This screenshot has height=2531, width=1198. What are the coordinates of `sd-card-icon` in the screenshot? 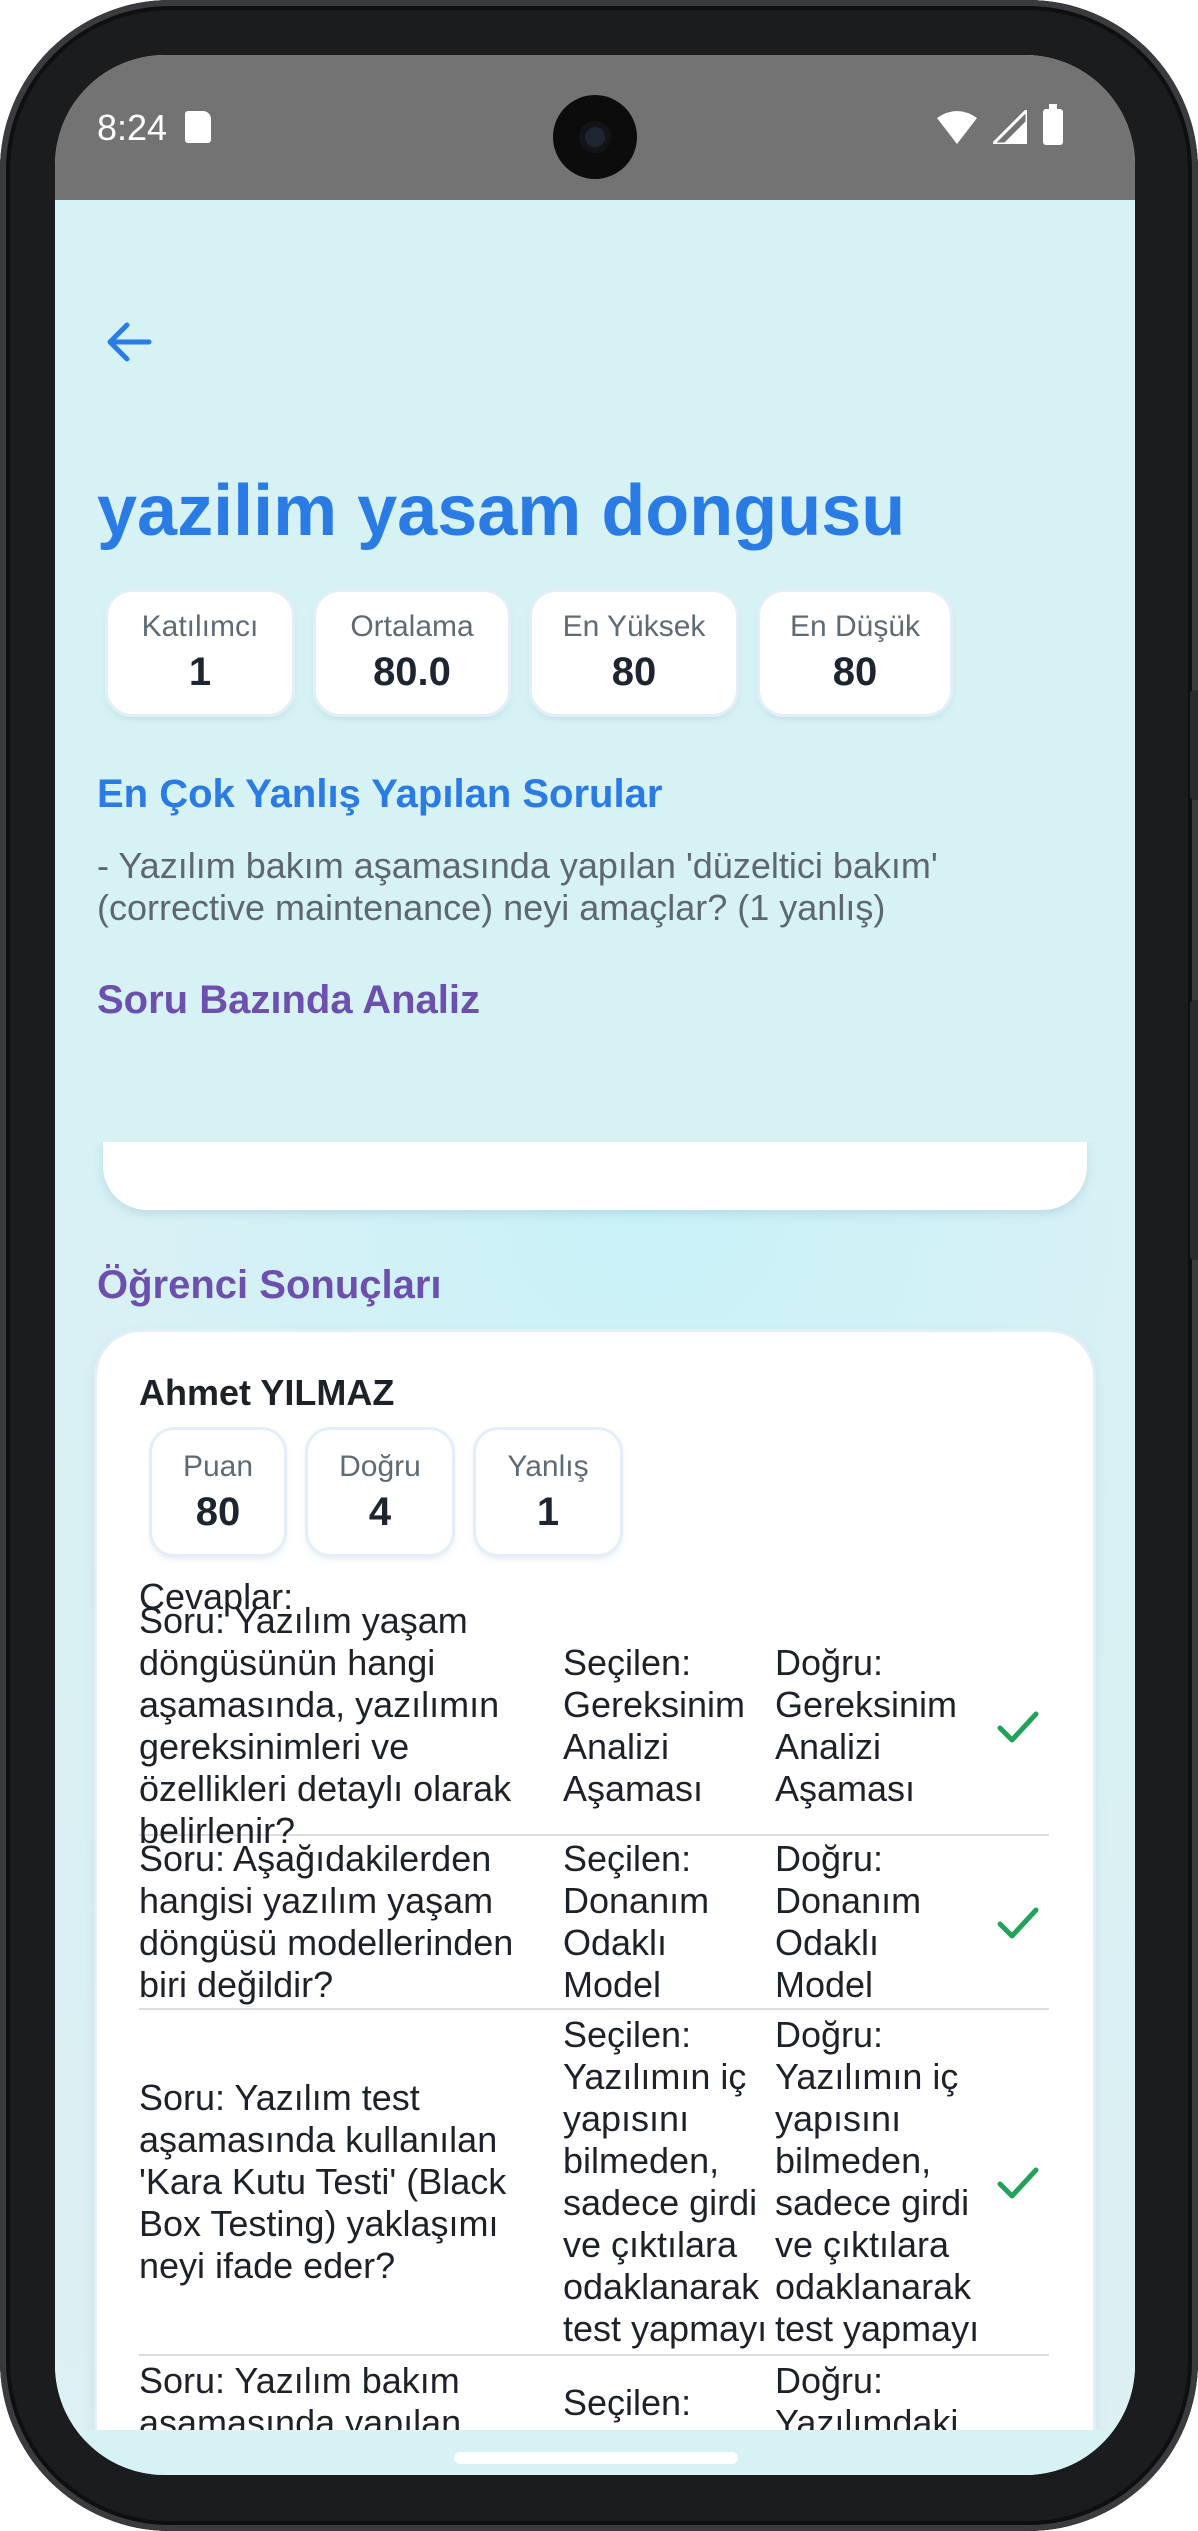 It's located at (198, 127).